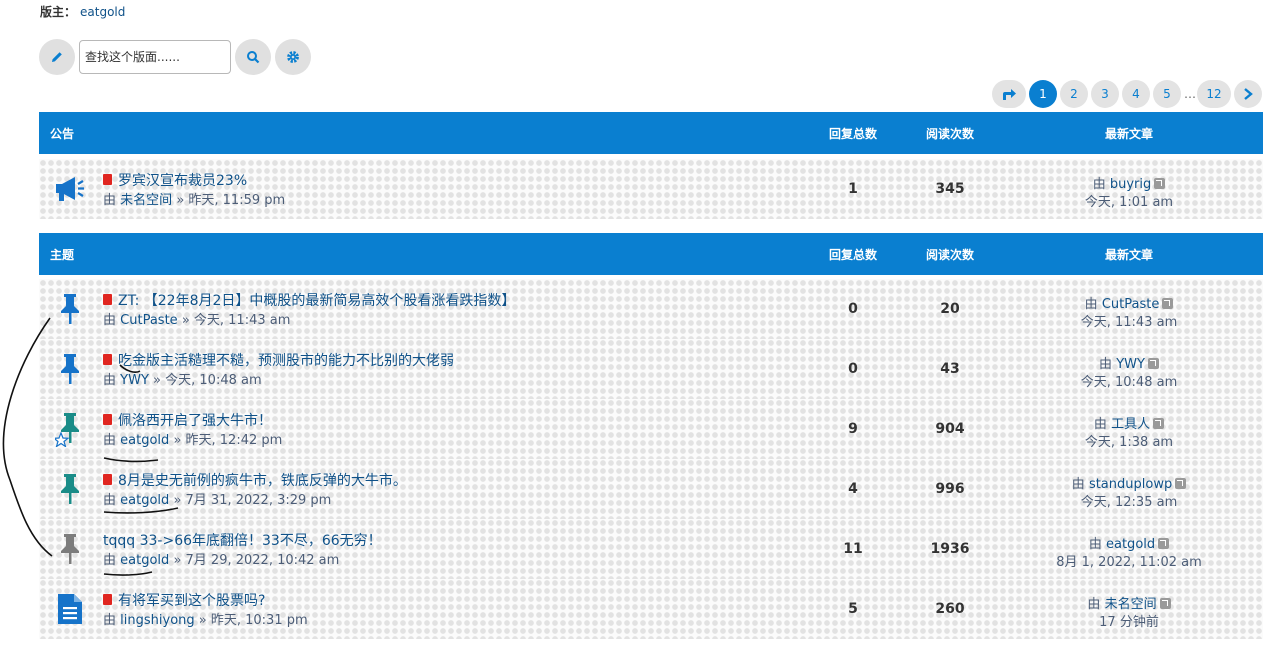 This screenshot has height=648, width=1280. I want to click on pin-blue-icon, so click(70, 369).